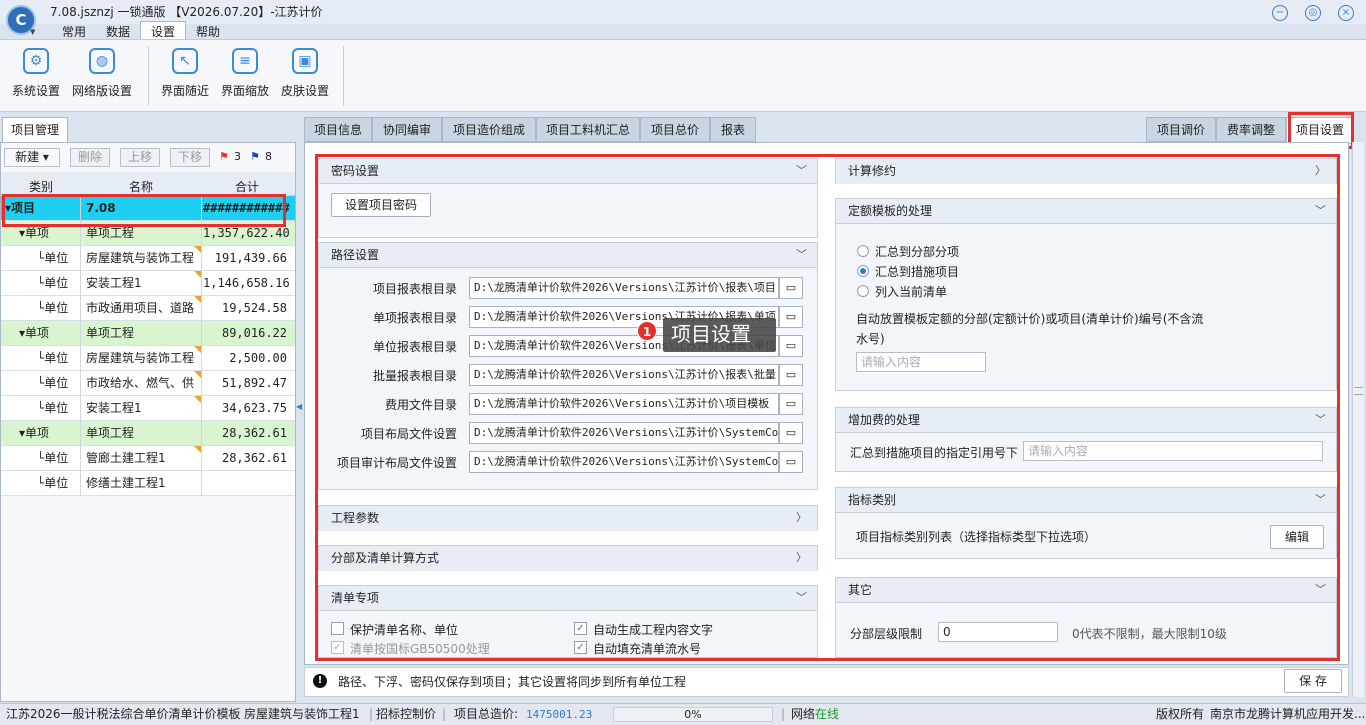  Describe the element at coordinates (803, 714) in the screenshot. I see `status-network-label: 网络` at that location.